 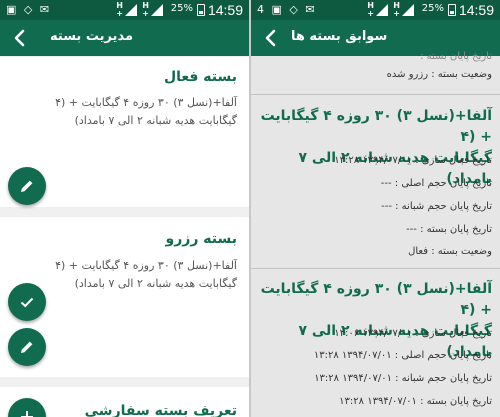 I want to click on check-icon, so click(x=27, y=302).